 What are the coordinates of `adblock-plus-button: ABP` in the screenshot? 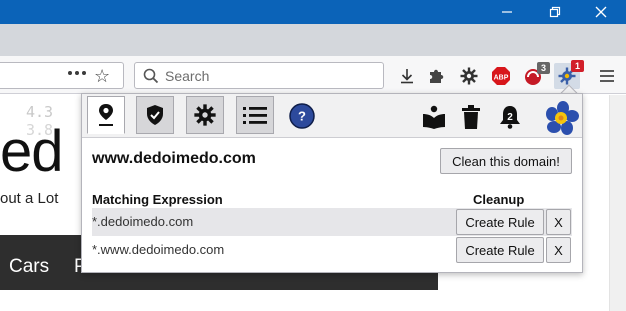 It's located at (501, 76).